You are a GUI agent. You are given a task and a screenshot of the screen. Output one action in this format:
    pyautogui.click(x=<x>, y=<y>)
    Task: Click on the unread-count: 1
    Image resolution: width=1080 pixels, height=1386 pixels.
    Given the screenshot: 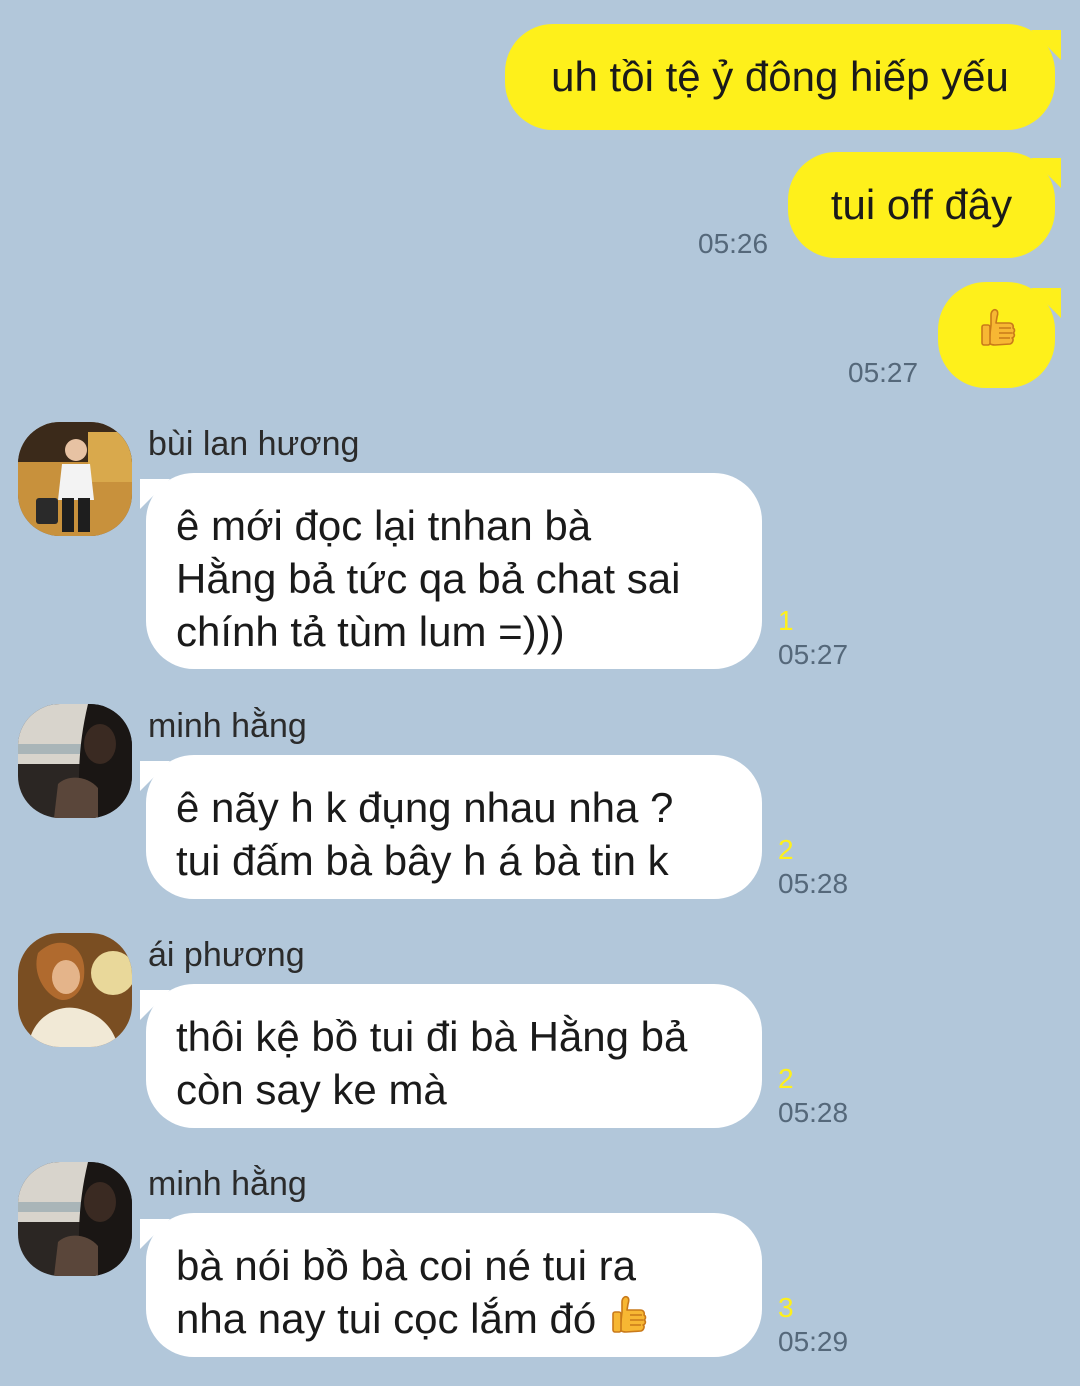 What is the action you would take?
    pyautogui.click(x=786, y=620)
    